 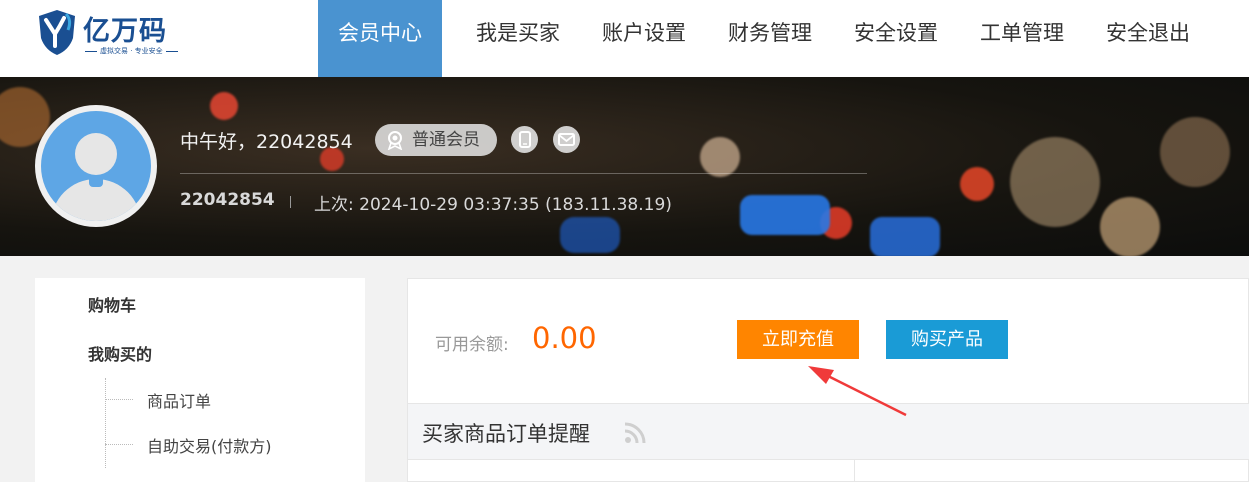 What do you see at coordinates (380, 38) in the screenshot?
I see `nav-member-center: 会员中心` at bounding box center [380, 38].